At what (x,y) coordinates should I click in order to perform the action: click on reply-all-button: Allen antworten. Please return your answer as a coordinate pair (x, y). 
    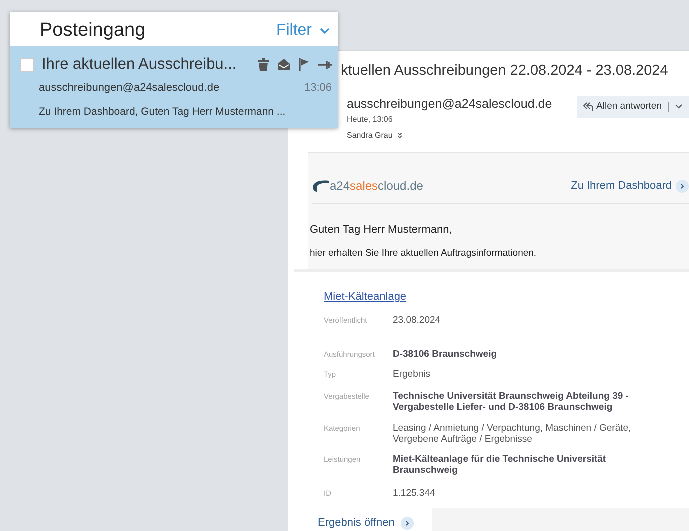
    Looking at the image, I should click on (632, 107).